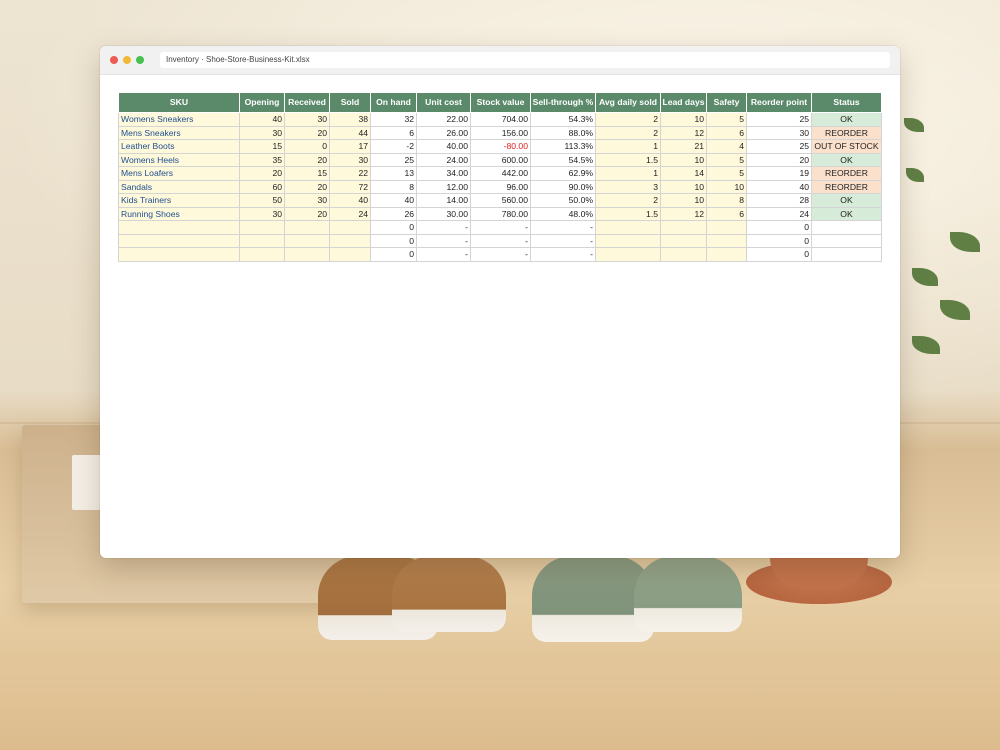 The image size is (1000, 750). Describe the element at coordinates (350, 213) in the screenshot. I see `cell-sold: 24` at that location.